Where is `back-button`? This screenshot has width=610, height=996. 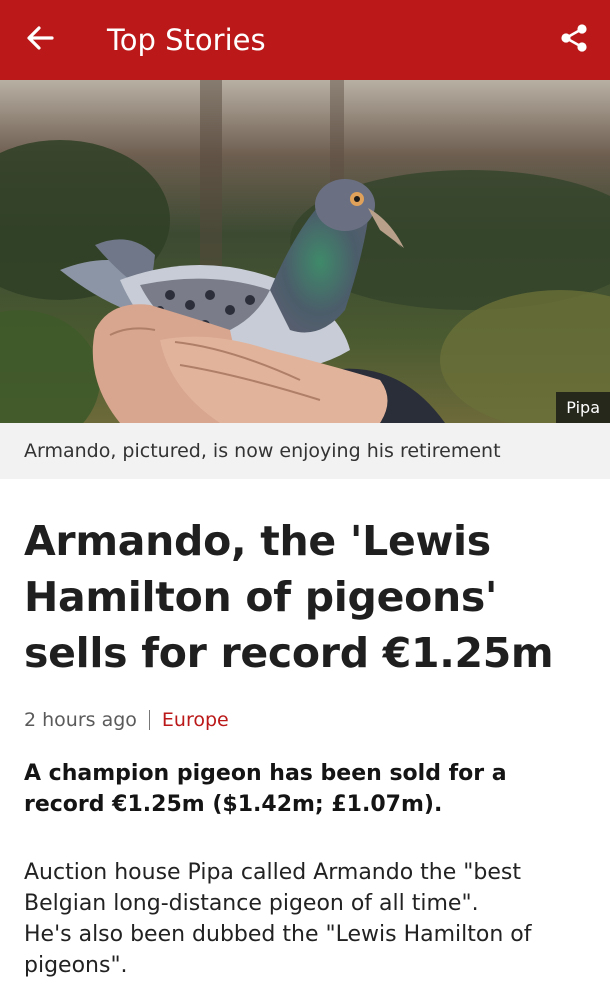
back-button is located at coordinates (40, 40).